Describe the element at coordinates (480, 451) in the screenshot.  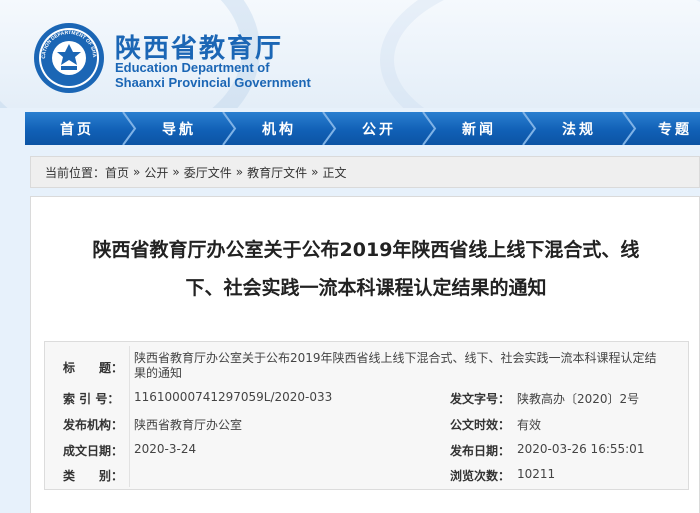
I see `meta-published-date-label: 发布日期：` at that location.